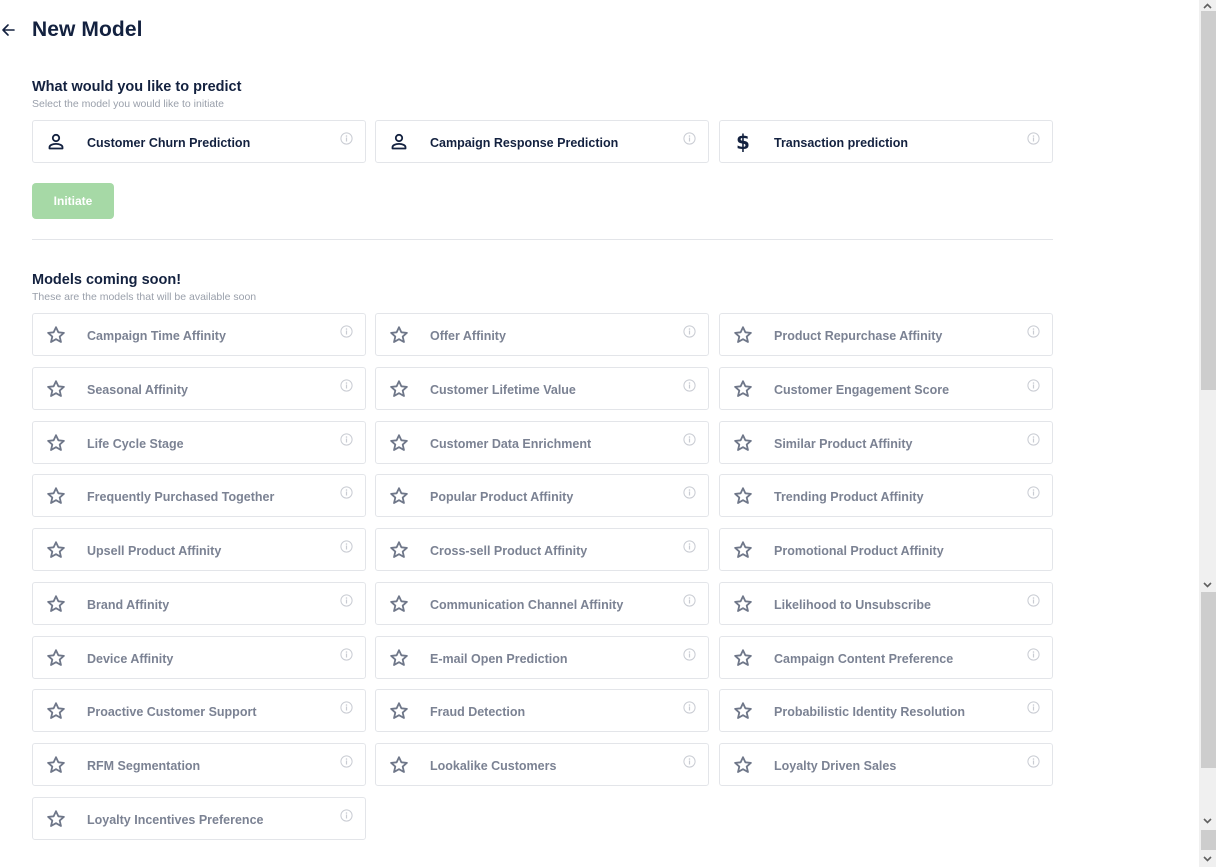 The width and height of the screenshot is (1216, 867). I want to click on initiate-button: Initiate, so click(73, 201).